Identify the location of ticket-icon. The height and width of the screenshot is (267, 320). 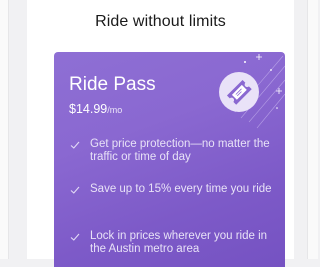
(239, 92).